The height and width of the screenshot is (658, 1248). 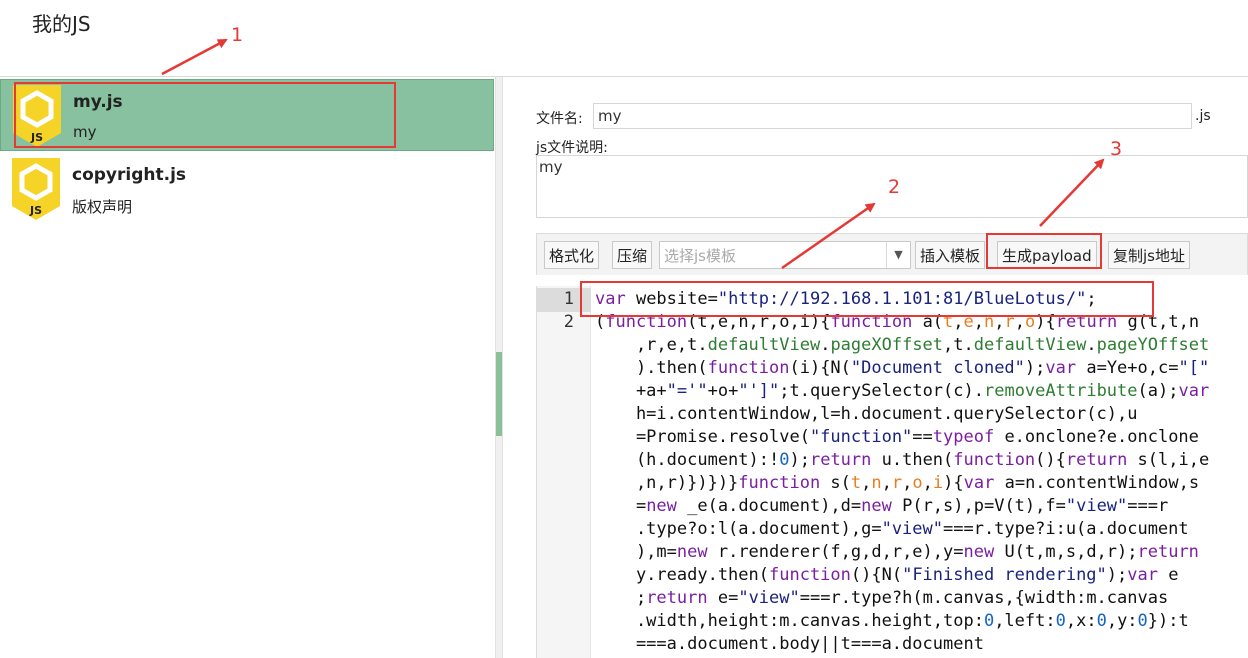 What do you see at coordinates (102, 207) in the screenshot?
I see `js-item-desc: 版权声明` at bounding box center [102, 207].